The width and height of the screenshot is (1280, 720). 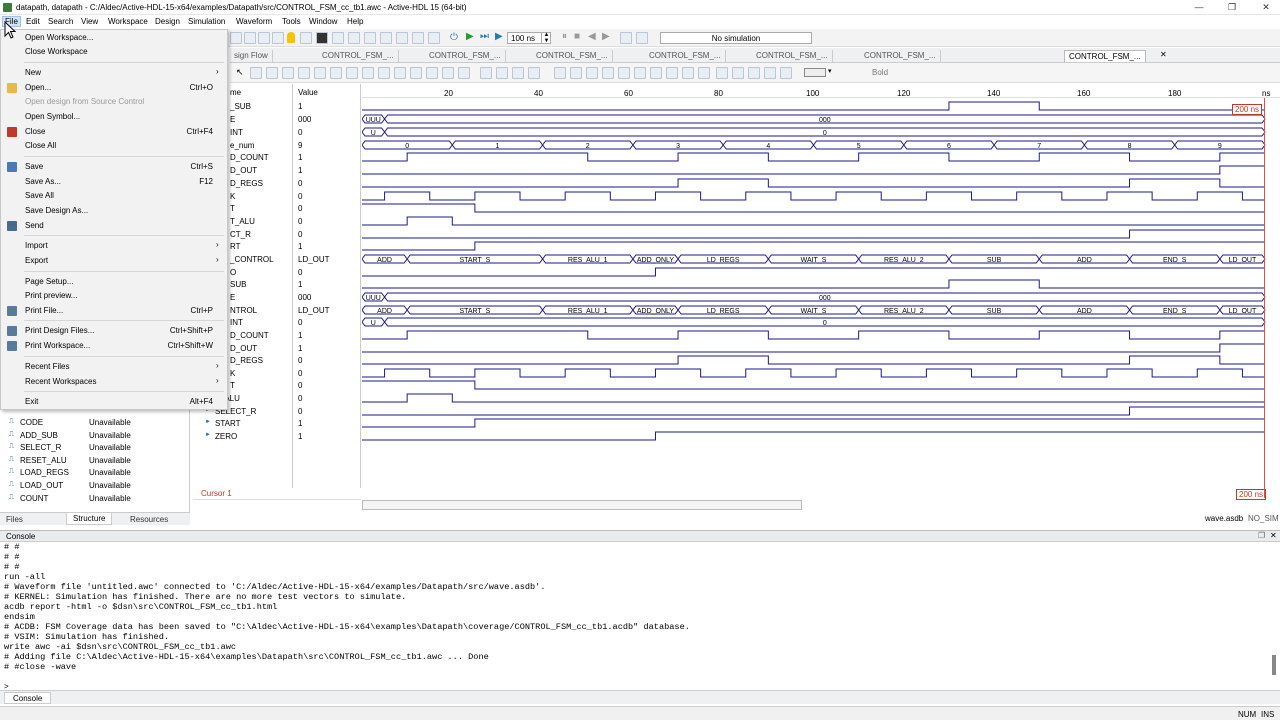 I want to click on signal-name: D_REGS, so click(x=246, y=360).